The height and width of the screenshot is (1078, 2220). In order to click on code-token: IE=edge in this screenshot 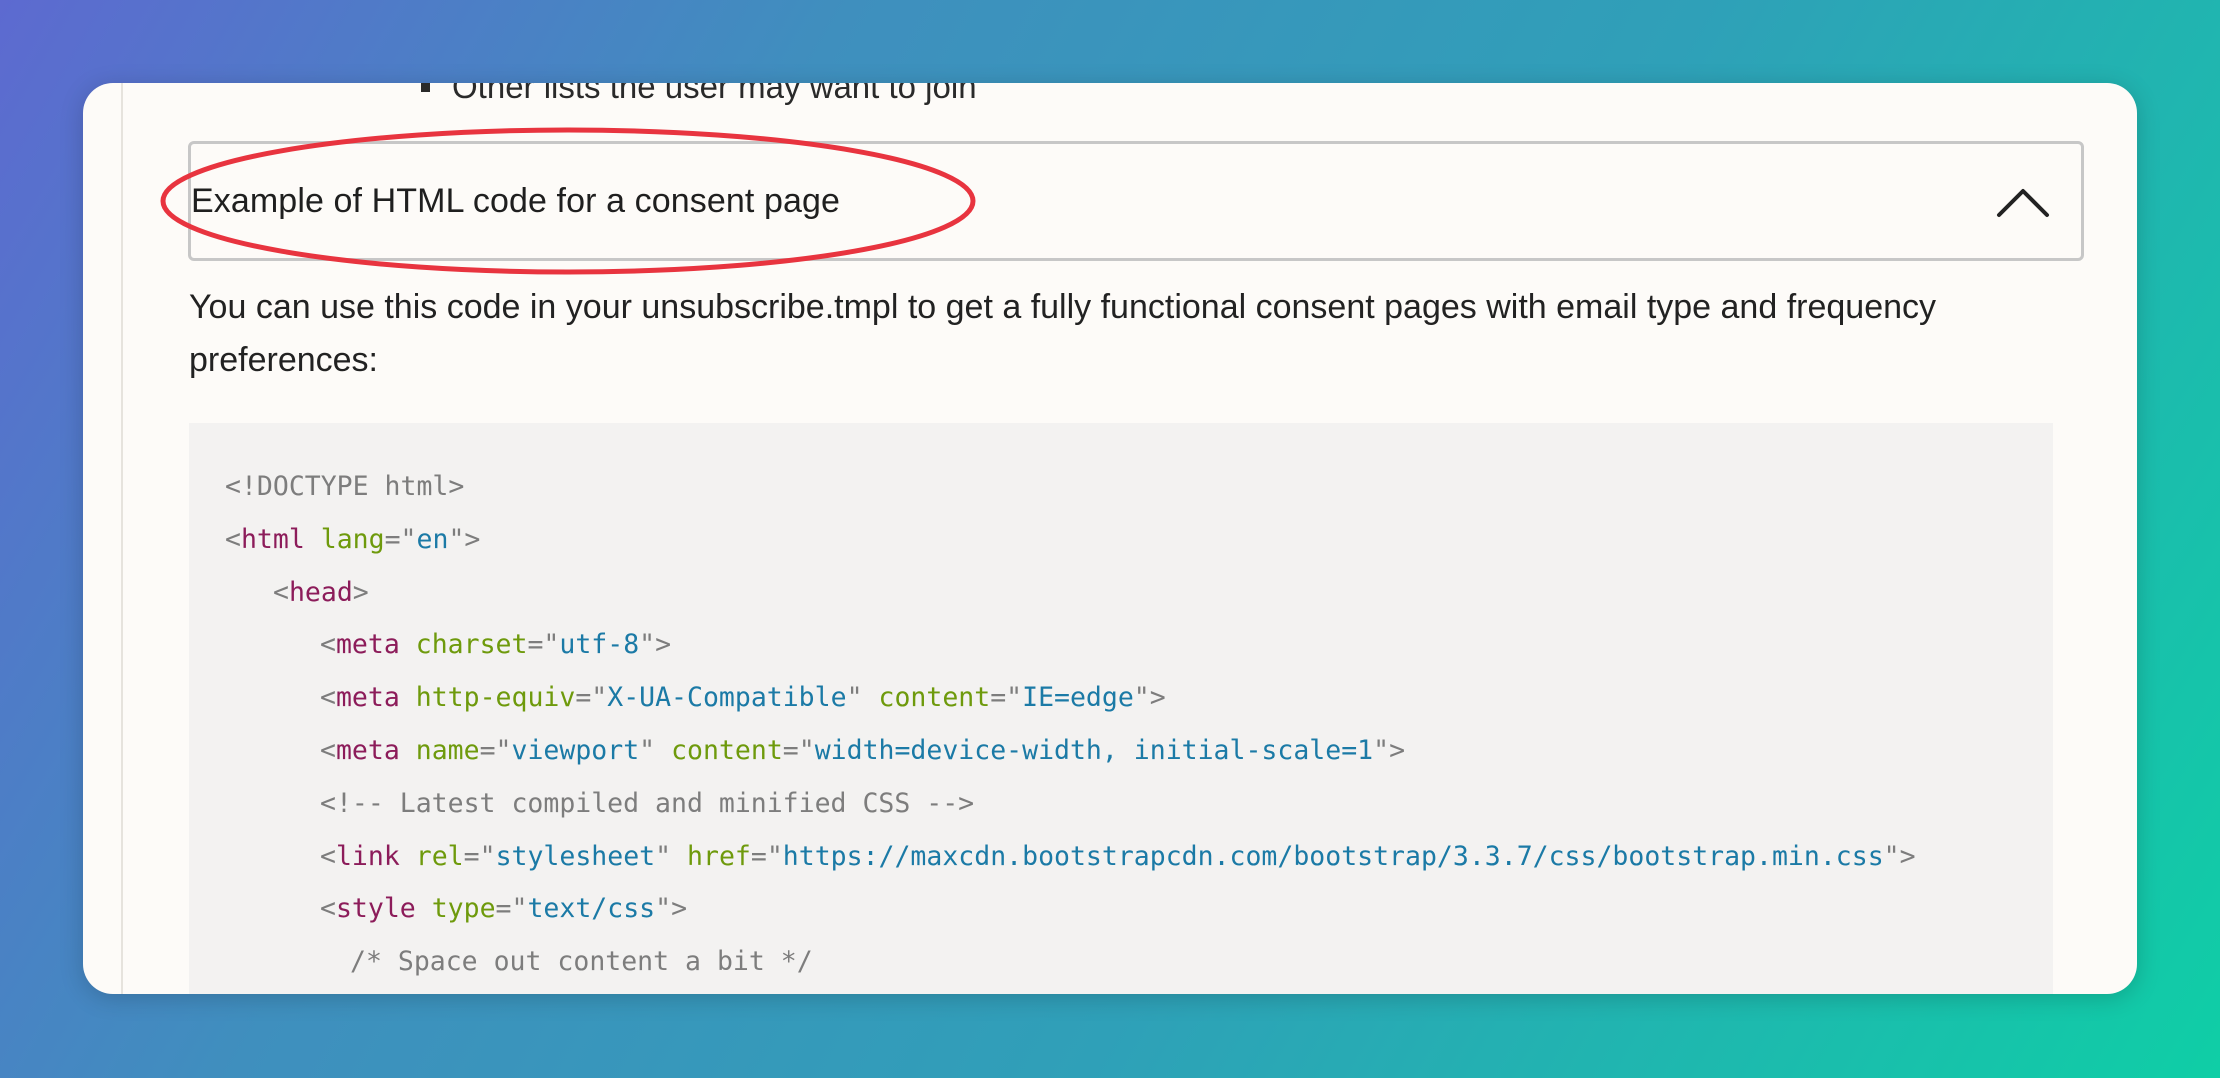, I will do `click(1078, 698)`.